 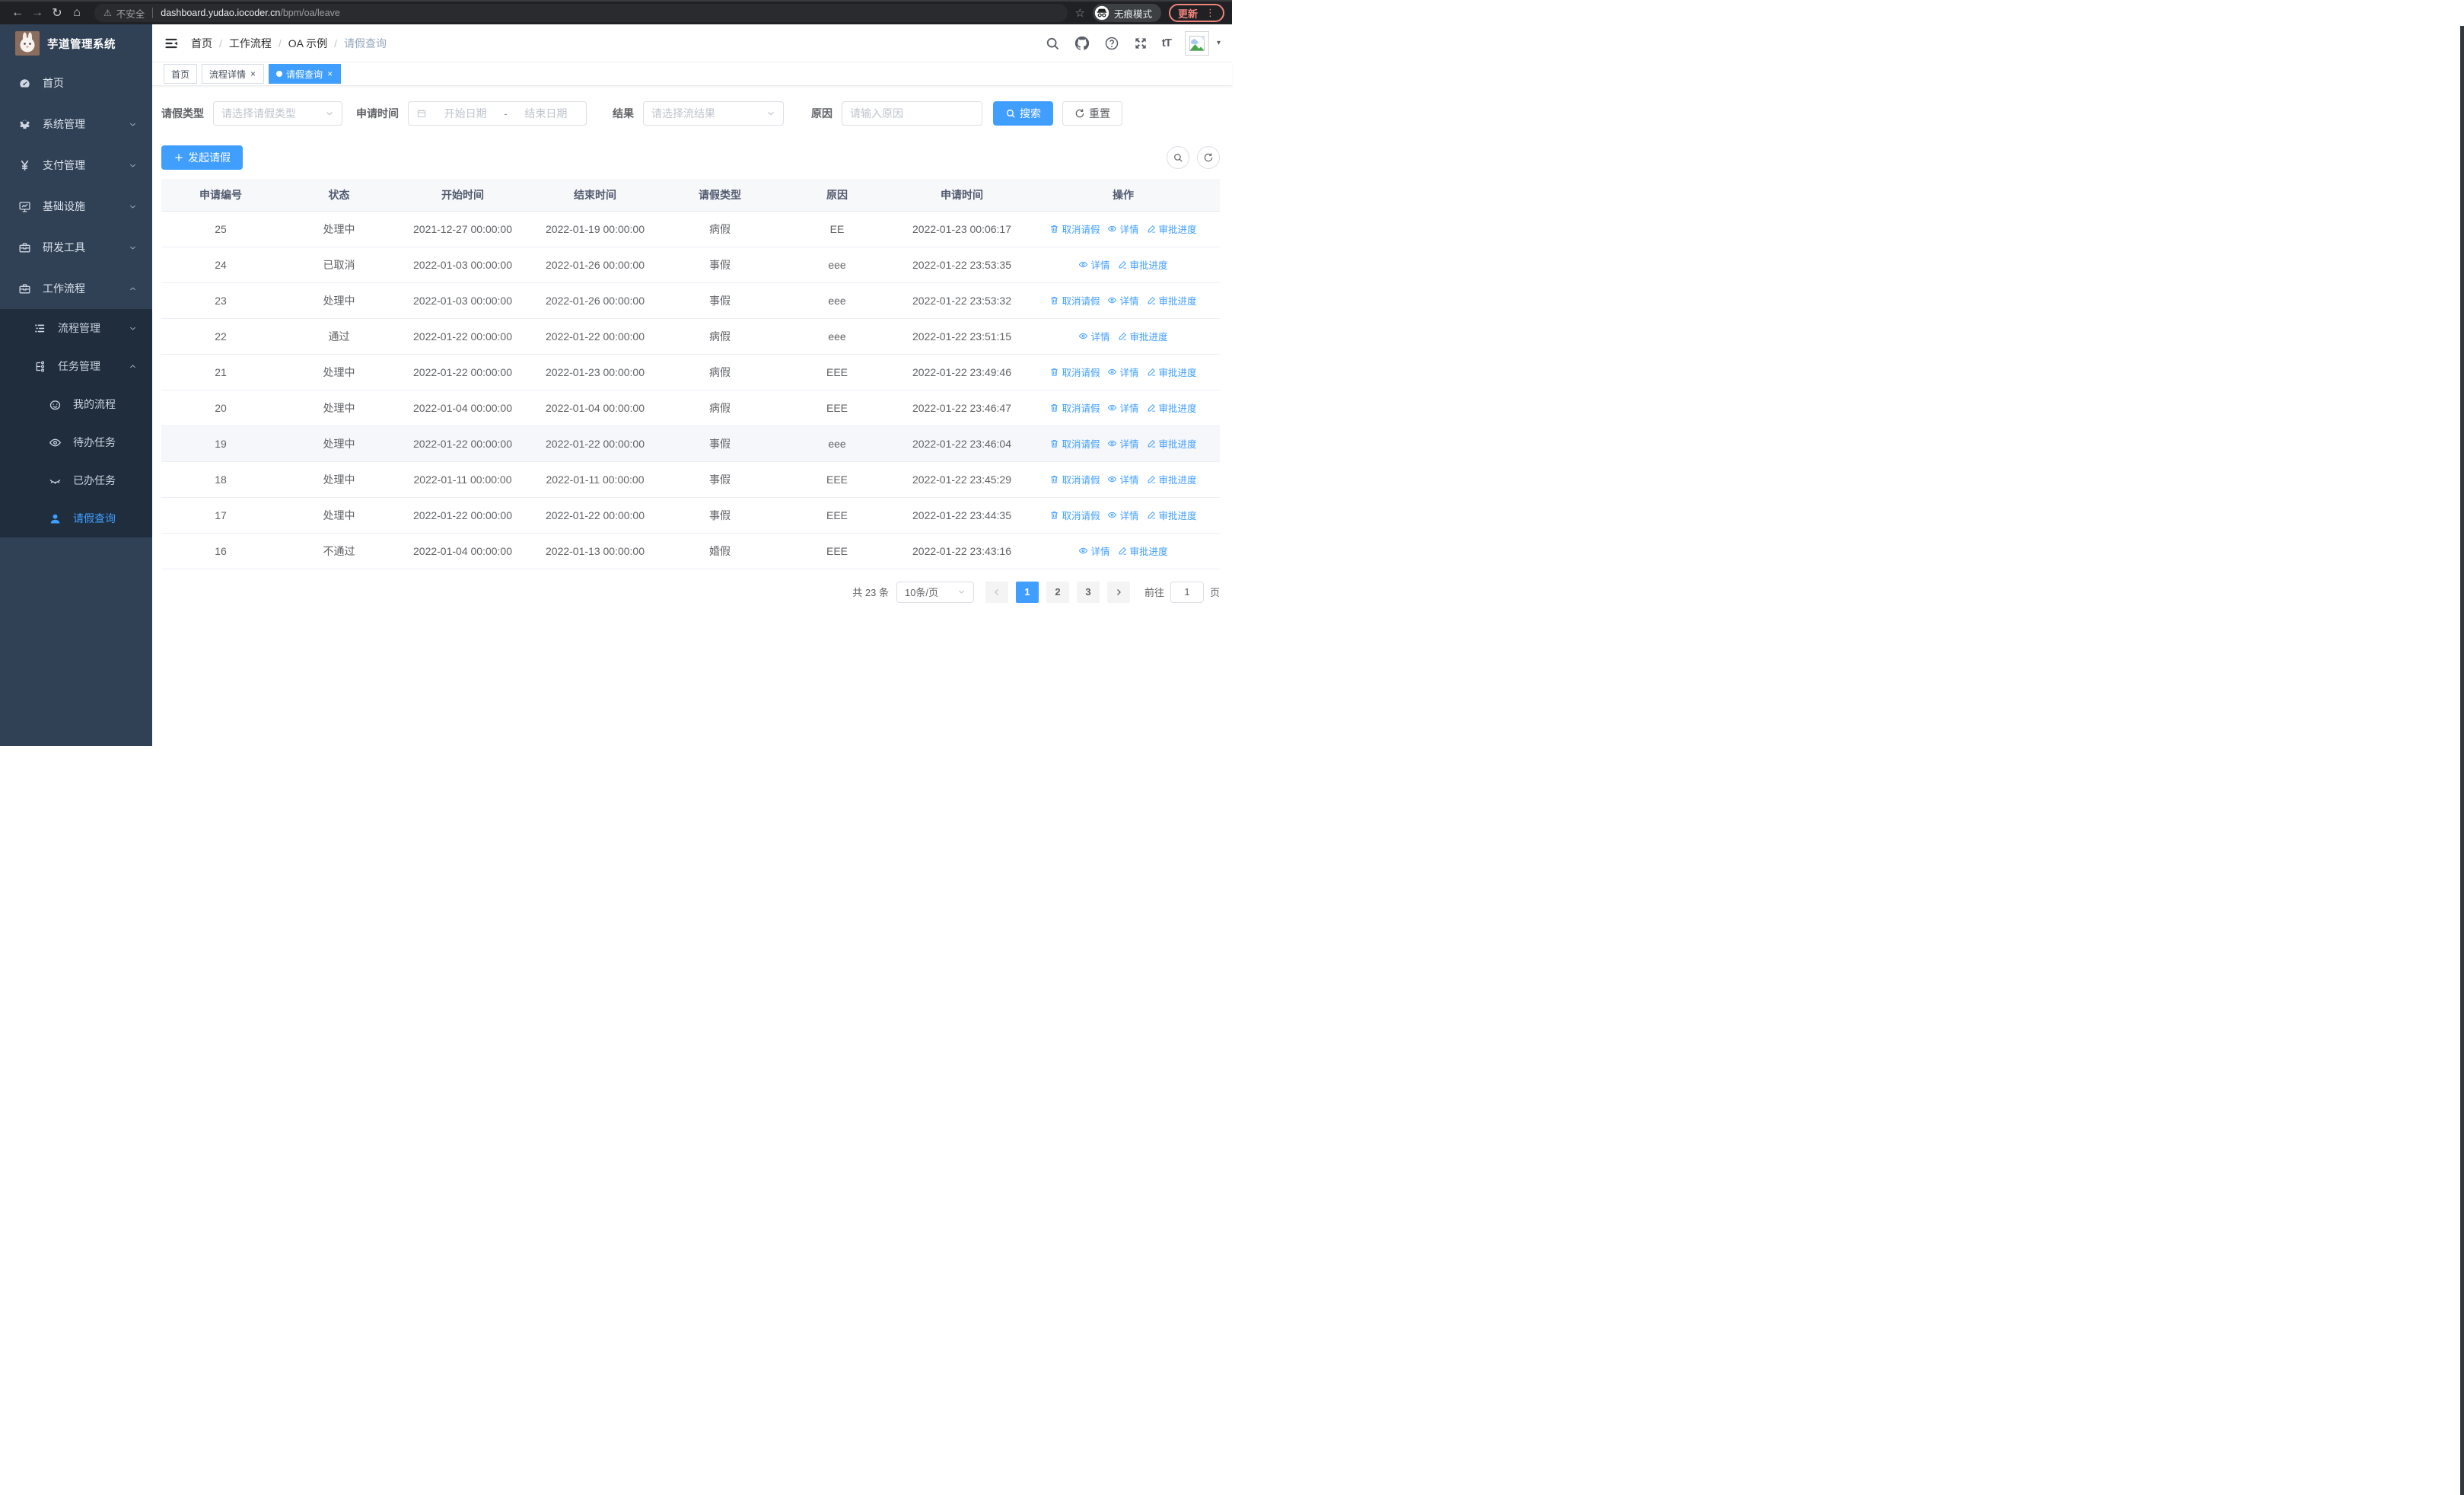 What do you see at coordinates (76, 518) in the screenshot?
I see `sidebar-item-leave-query: 请假查询` at bounding box center [76, 518].